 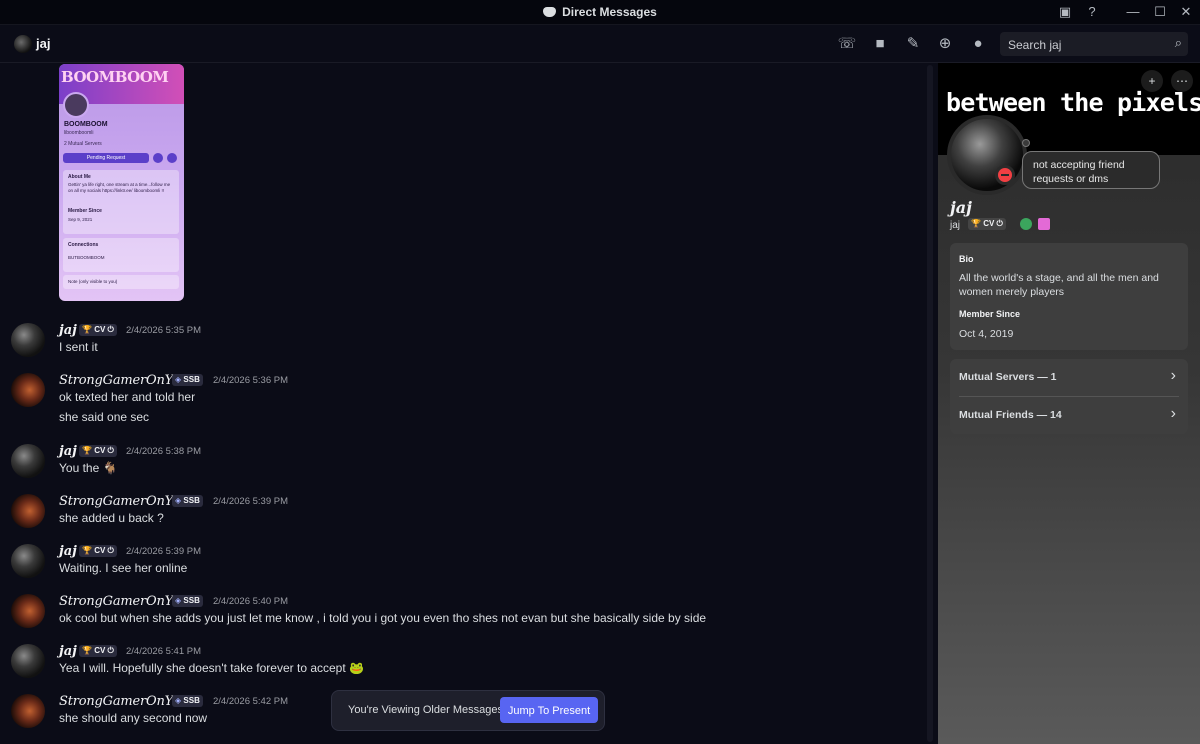 I want to click on profile-username: jaj, so click(x=955, y=225).